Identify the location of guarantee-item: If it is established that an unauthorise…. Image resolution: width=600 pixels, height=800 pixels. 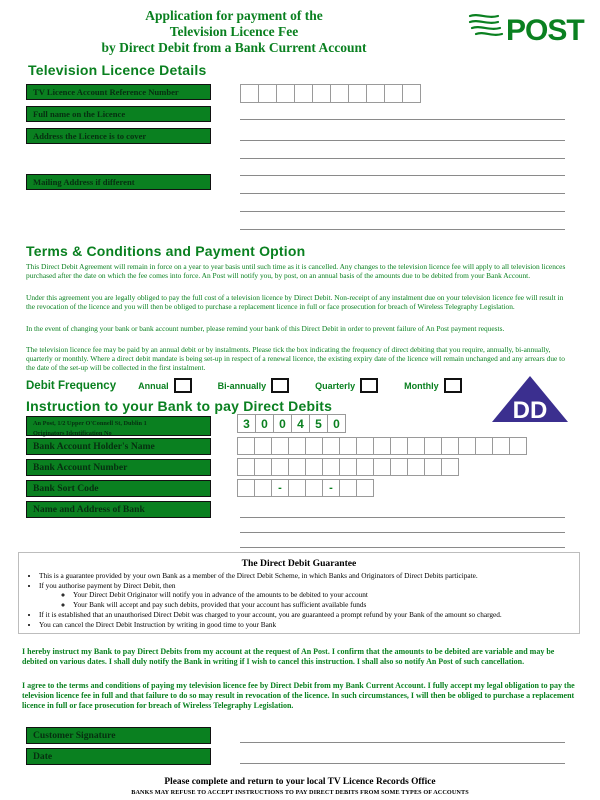
(306, 614).